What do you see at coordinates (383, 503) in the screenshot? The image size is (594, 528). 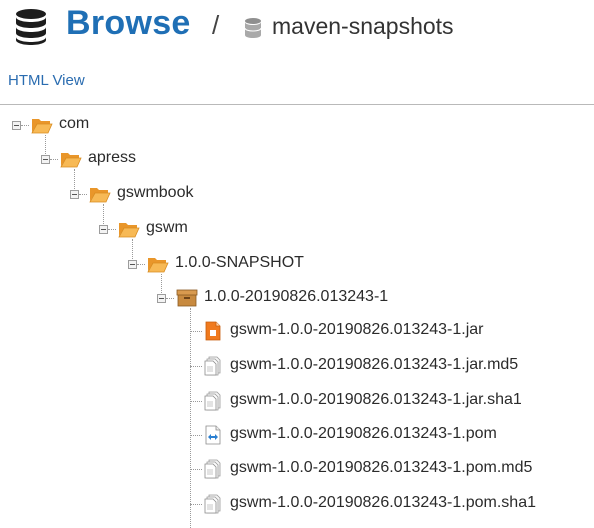 I see `tree-file-label: gswm-1.0.0-20190826.013243-1.pom.sha1` at bounding box center [383, 503].